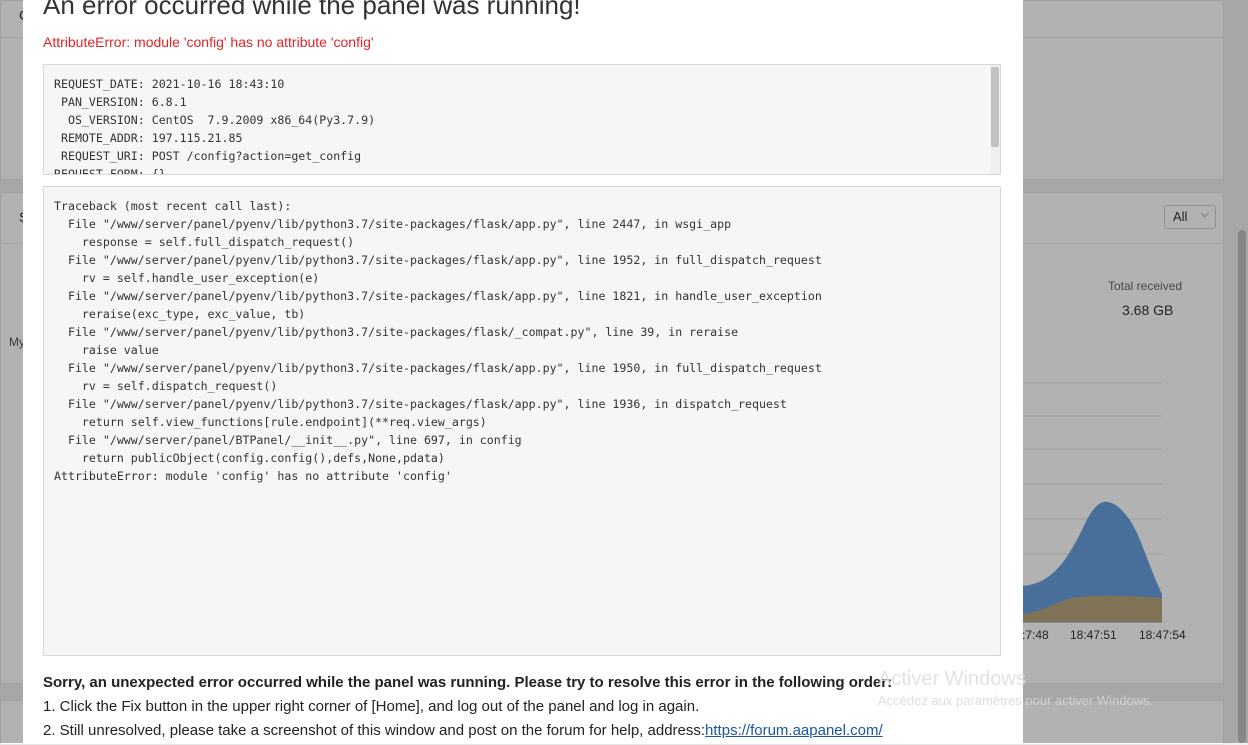  What do you see at coordinates (952, 679) in the screenshot?
I see `windows-activation-title: Activer Windows` at bounding box center [952, 679].